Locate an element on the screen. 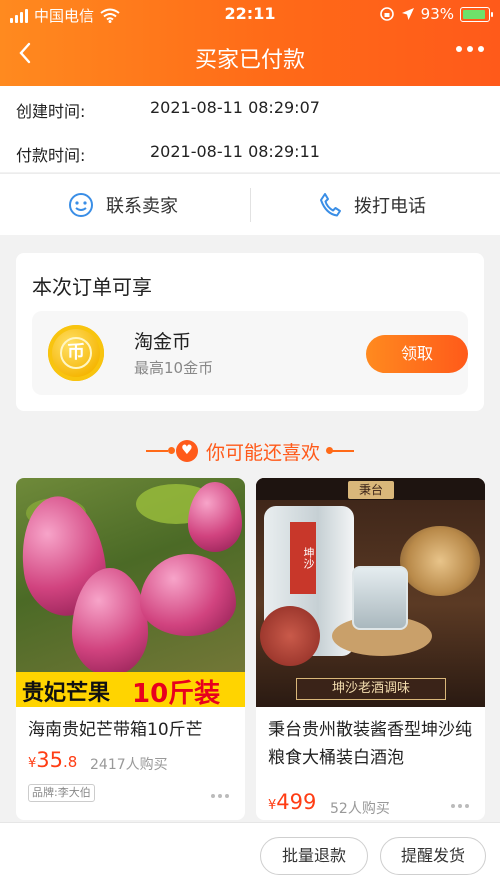  decor-line-left is located at coordinates (157, 451).